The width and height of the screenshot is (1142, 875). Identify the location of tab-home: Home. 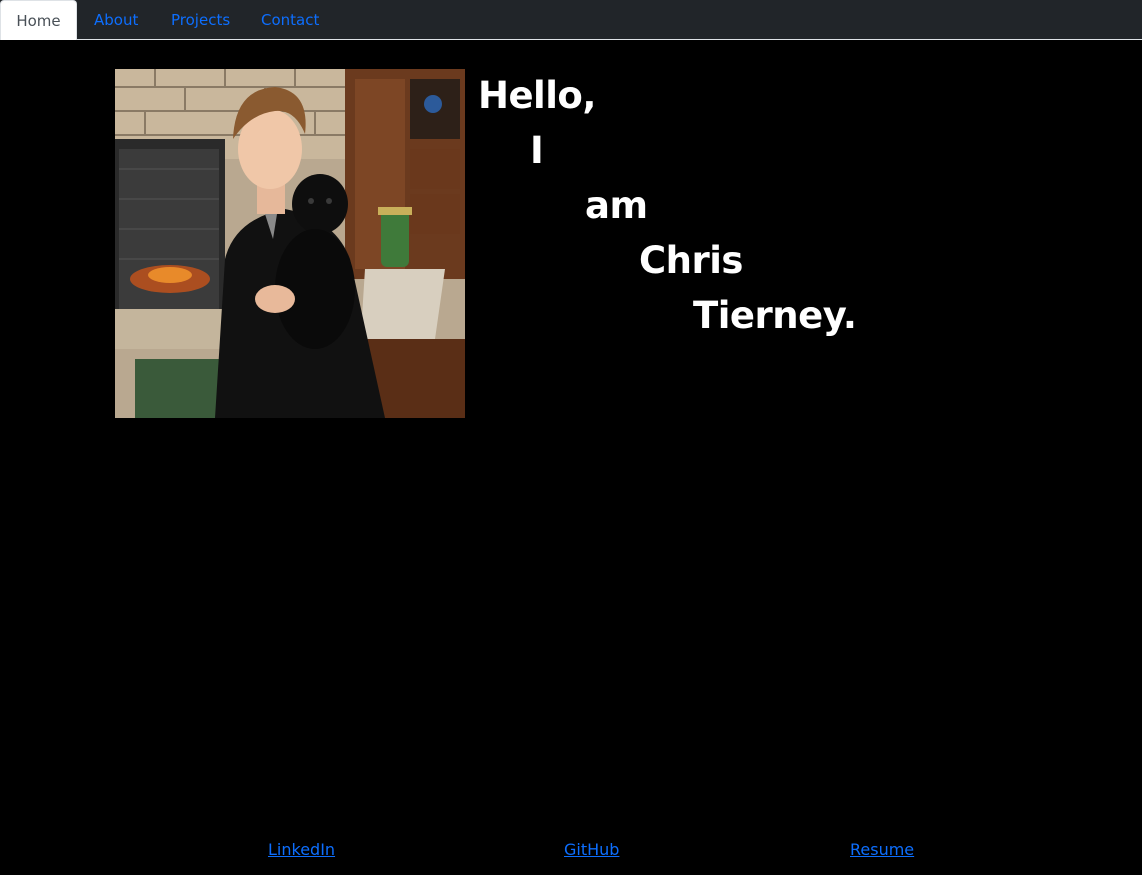
(38, 20).